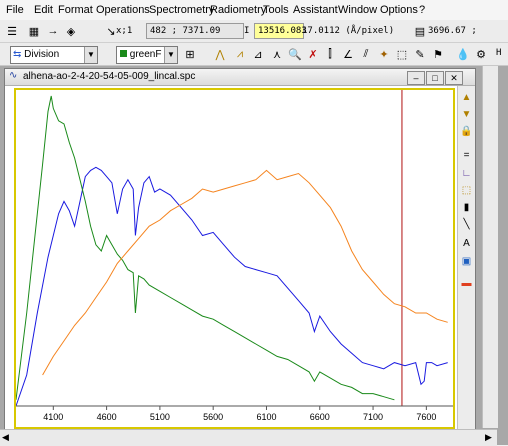 Image resolution: width=508 pixels, height=446 pixels. What do you see at coordinates (330, 54) in the screenshot?
I see `split-icon: ⫿` at bounding box center [330, 54].